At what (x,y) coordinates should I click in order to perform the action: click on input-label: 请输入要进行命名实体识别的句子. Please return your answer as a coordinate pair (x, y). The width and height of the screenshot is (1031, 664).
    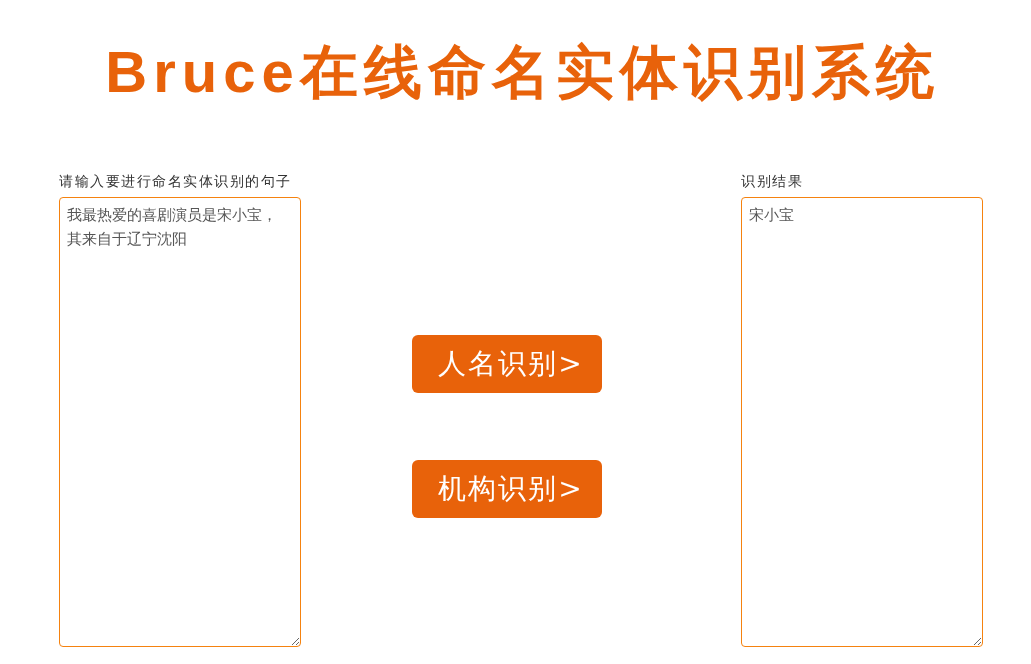
    Looking at the image, I should click on (176, 181).